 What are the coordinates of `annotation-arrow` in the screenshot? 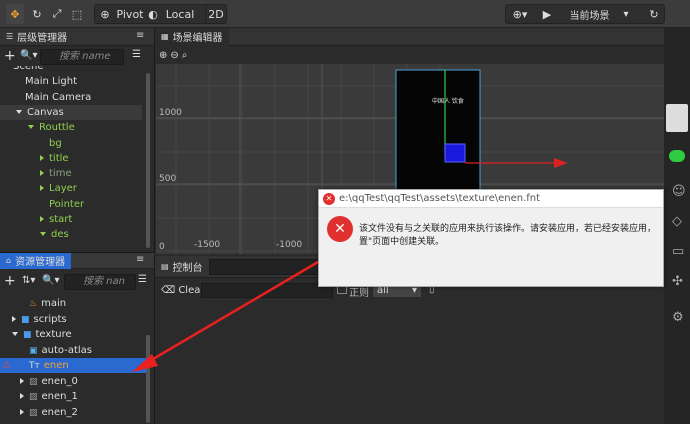 It's located at (225, 316).